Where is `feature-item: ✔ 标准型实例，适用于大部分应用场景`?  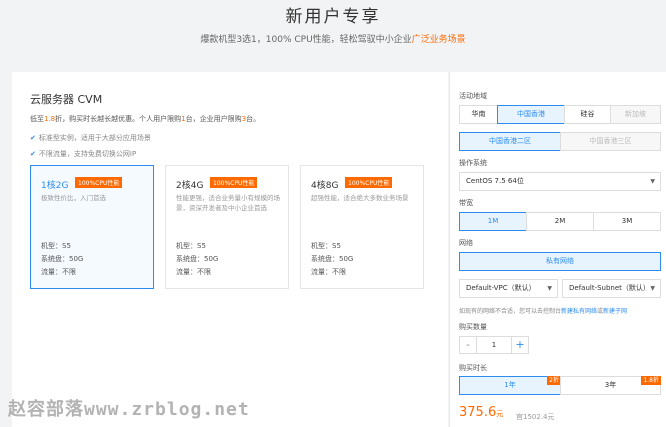 feature-item: ✔ 标准型实例，适用于大部分应用场景 is located at coordinates (90, 138).